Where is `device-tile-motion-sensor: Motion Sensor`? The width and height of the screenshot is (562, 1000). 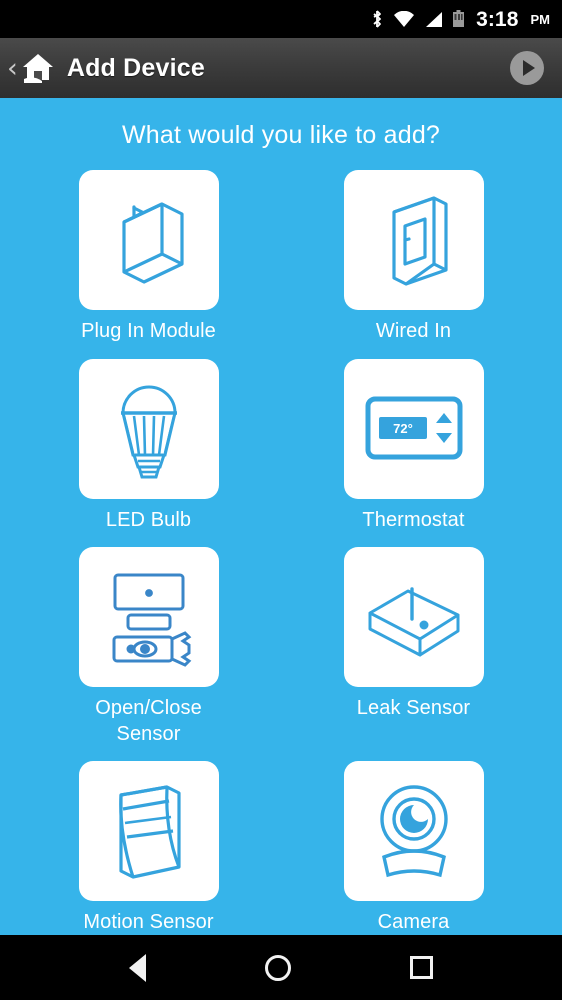
device-tile-motion-sensor: Motion Sensor is located at coordinates (148, 848).